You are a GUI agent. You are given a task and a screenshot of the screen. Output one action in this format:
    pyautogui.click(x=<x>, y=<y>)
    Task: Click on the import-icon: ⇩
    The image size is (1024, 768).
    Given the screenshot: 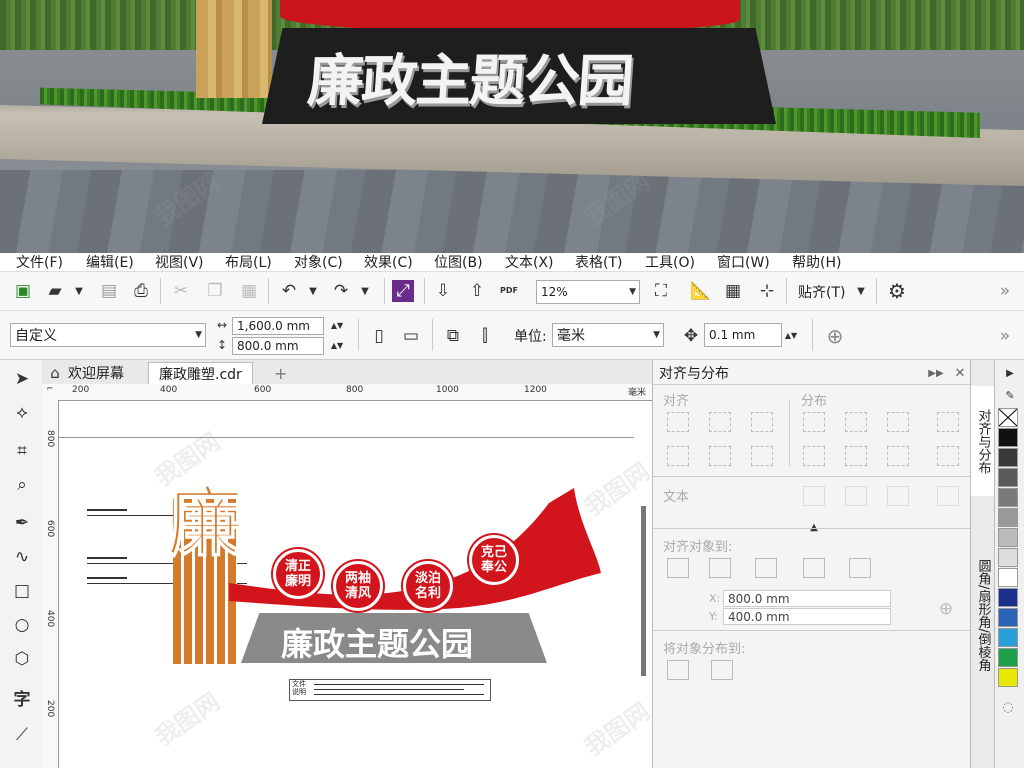 What is the action you would take?
    pyautogui.click(x=443, y=291)
    